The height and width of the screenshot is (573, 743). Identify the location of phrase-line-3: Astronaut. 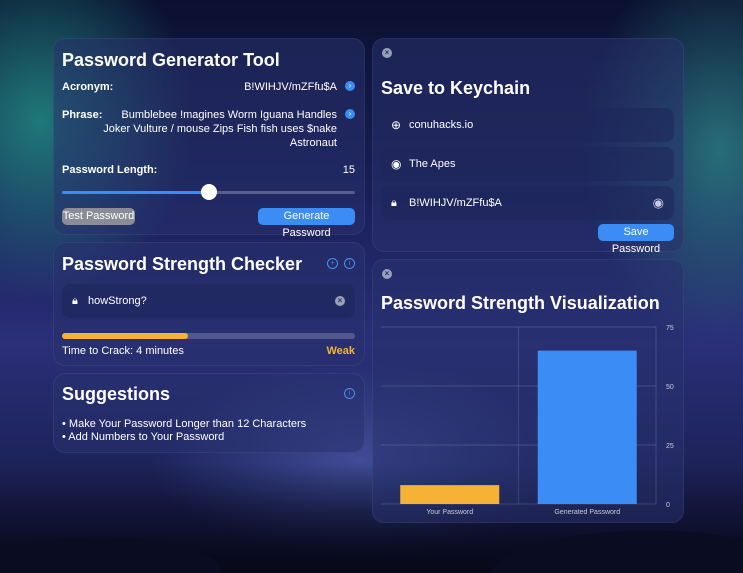
(313, 143).